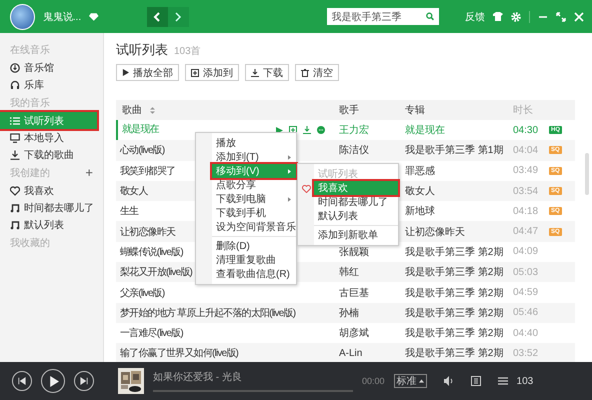 The height and width of the screenshot is (400, 592). What do you see at coordinates (526, 150) in the screenshot?
I see `duration-cell-text: 04:04` at bounding box center [526, 150].